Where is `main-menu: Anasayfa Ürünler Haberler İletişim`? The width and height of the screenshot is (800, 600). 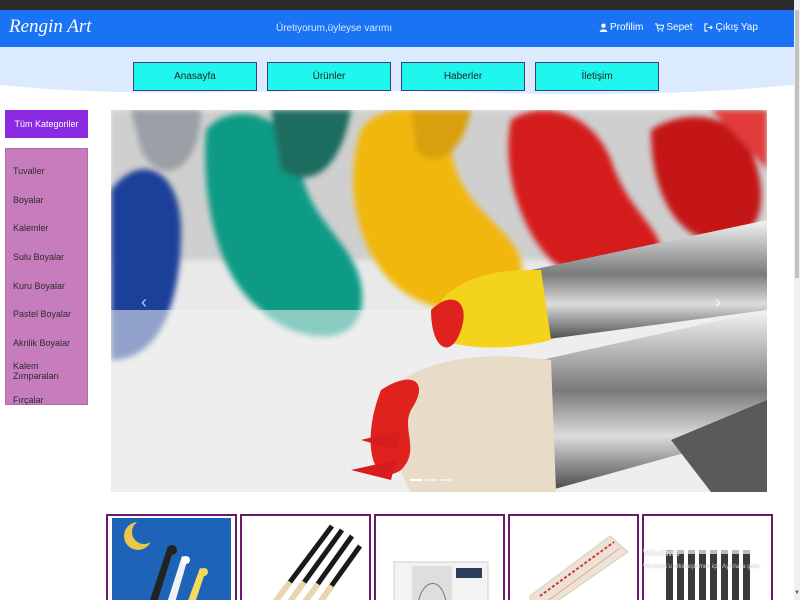 main-menu: Anasayfa Ürünler Haberler İletişim is located at coordinates (396, 76).